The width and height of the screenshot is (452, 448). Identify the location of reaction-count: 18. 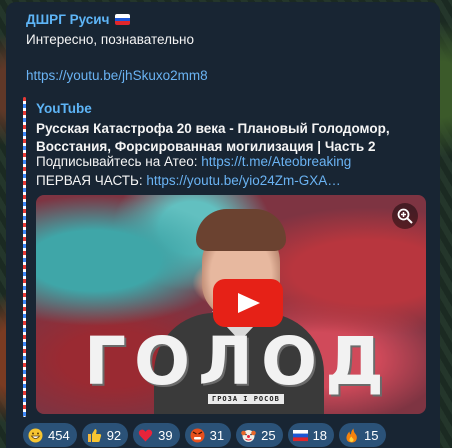
(320, 435).